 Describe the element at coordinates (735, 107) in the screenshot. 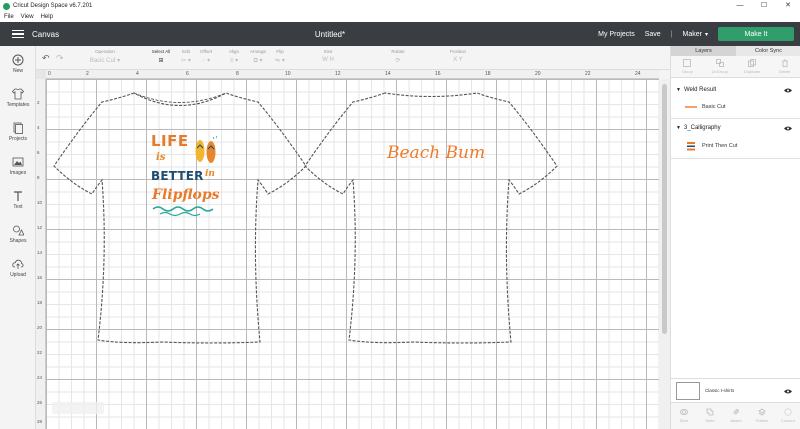

I see `layer-item-basic-cut: Basic Cut` at that location.